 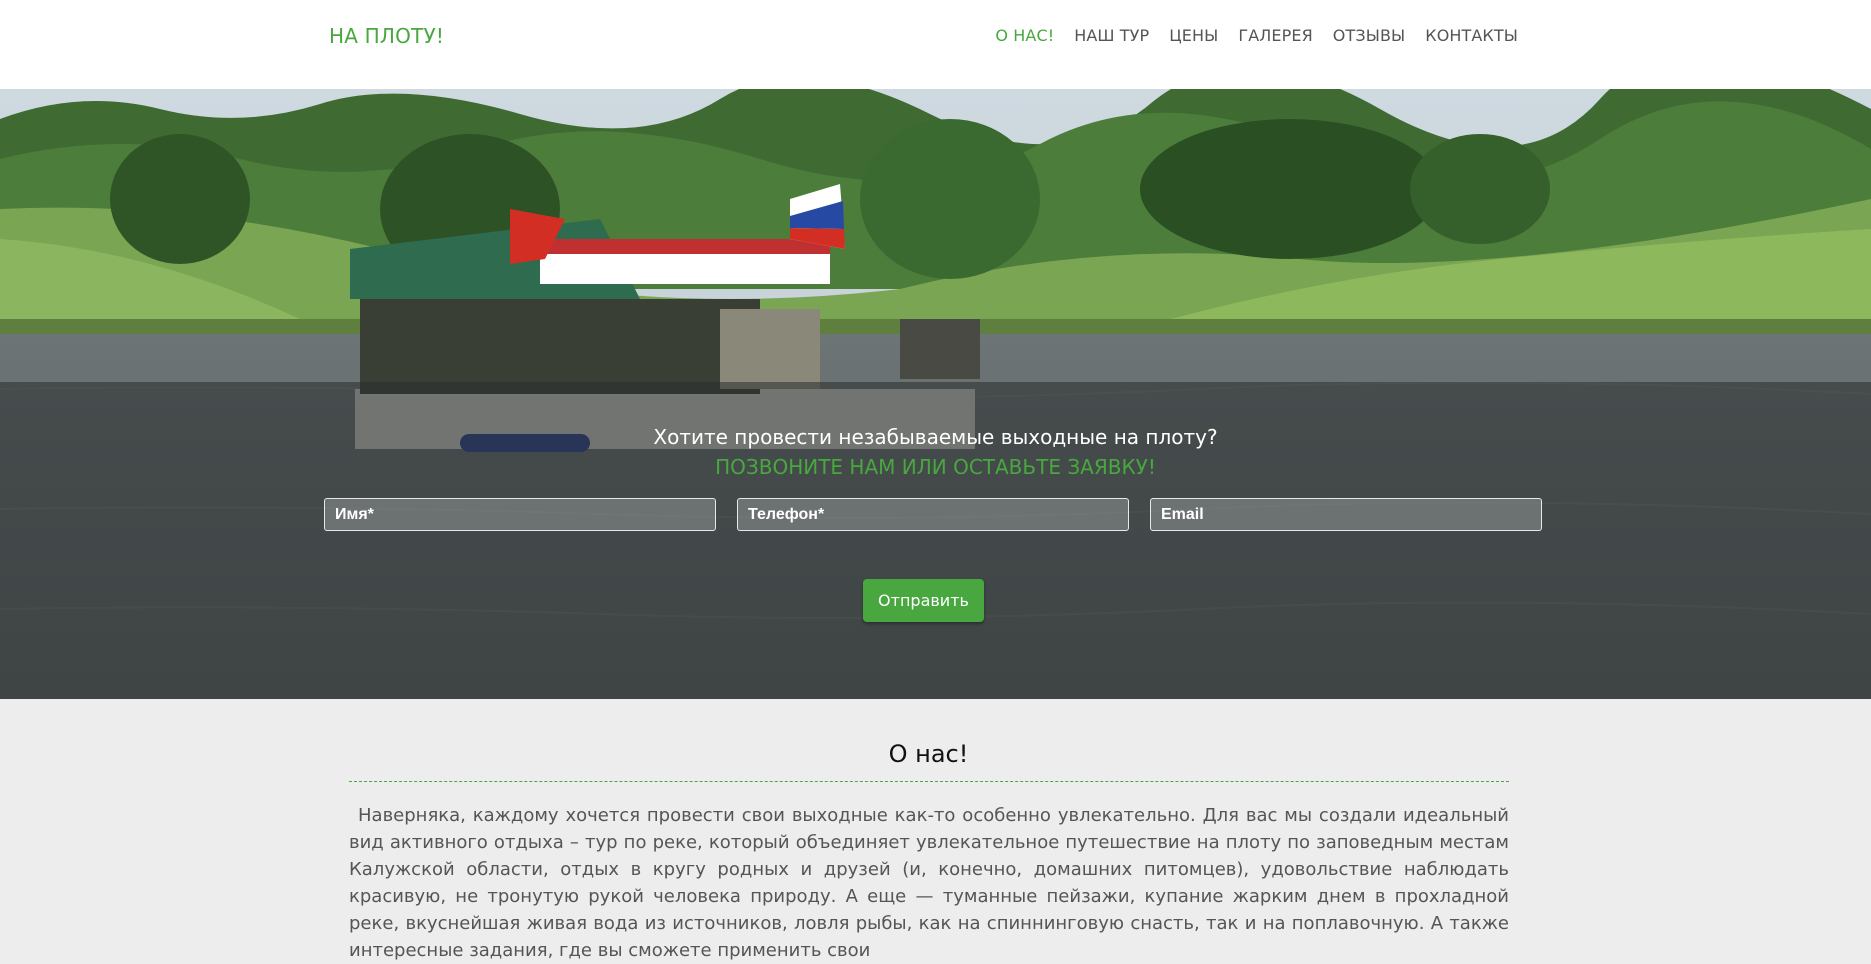 I want to click on name-input: Имя*, so click(x=520, y=514).